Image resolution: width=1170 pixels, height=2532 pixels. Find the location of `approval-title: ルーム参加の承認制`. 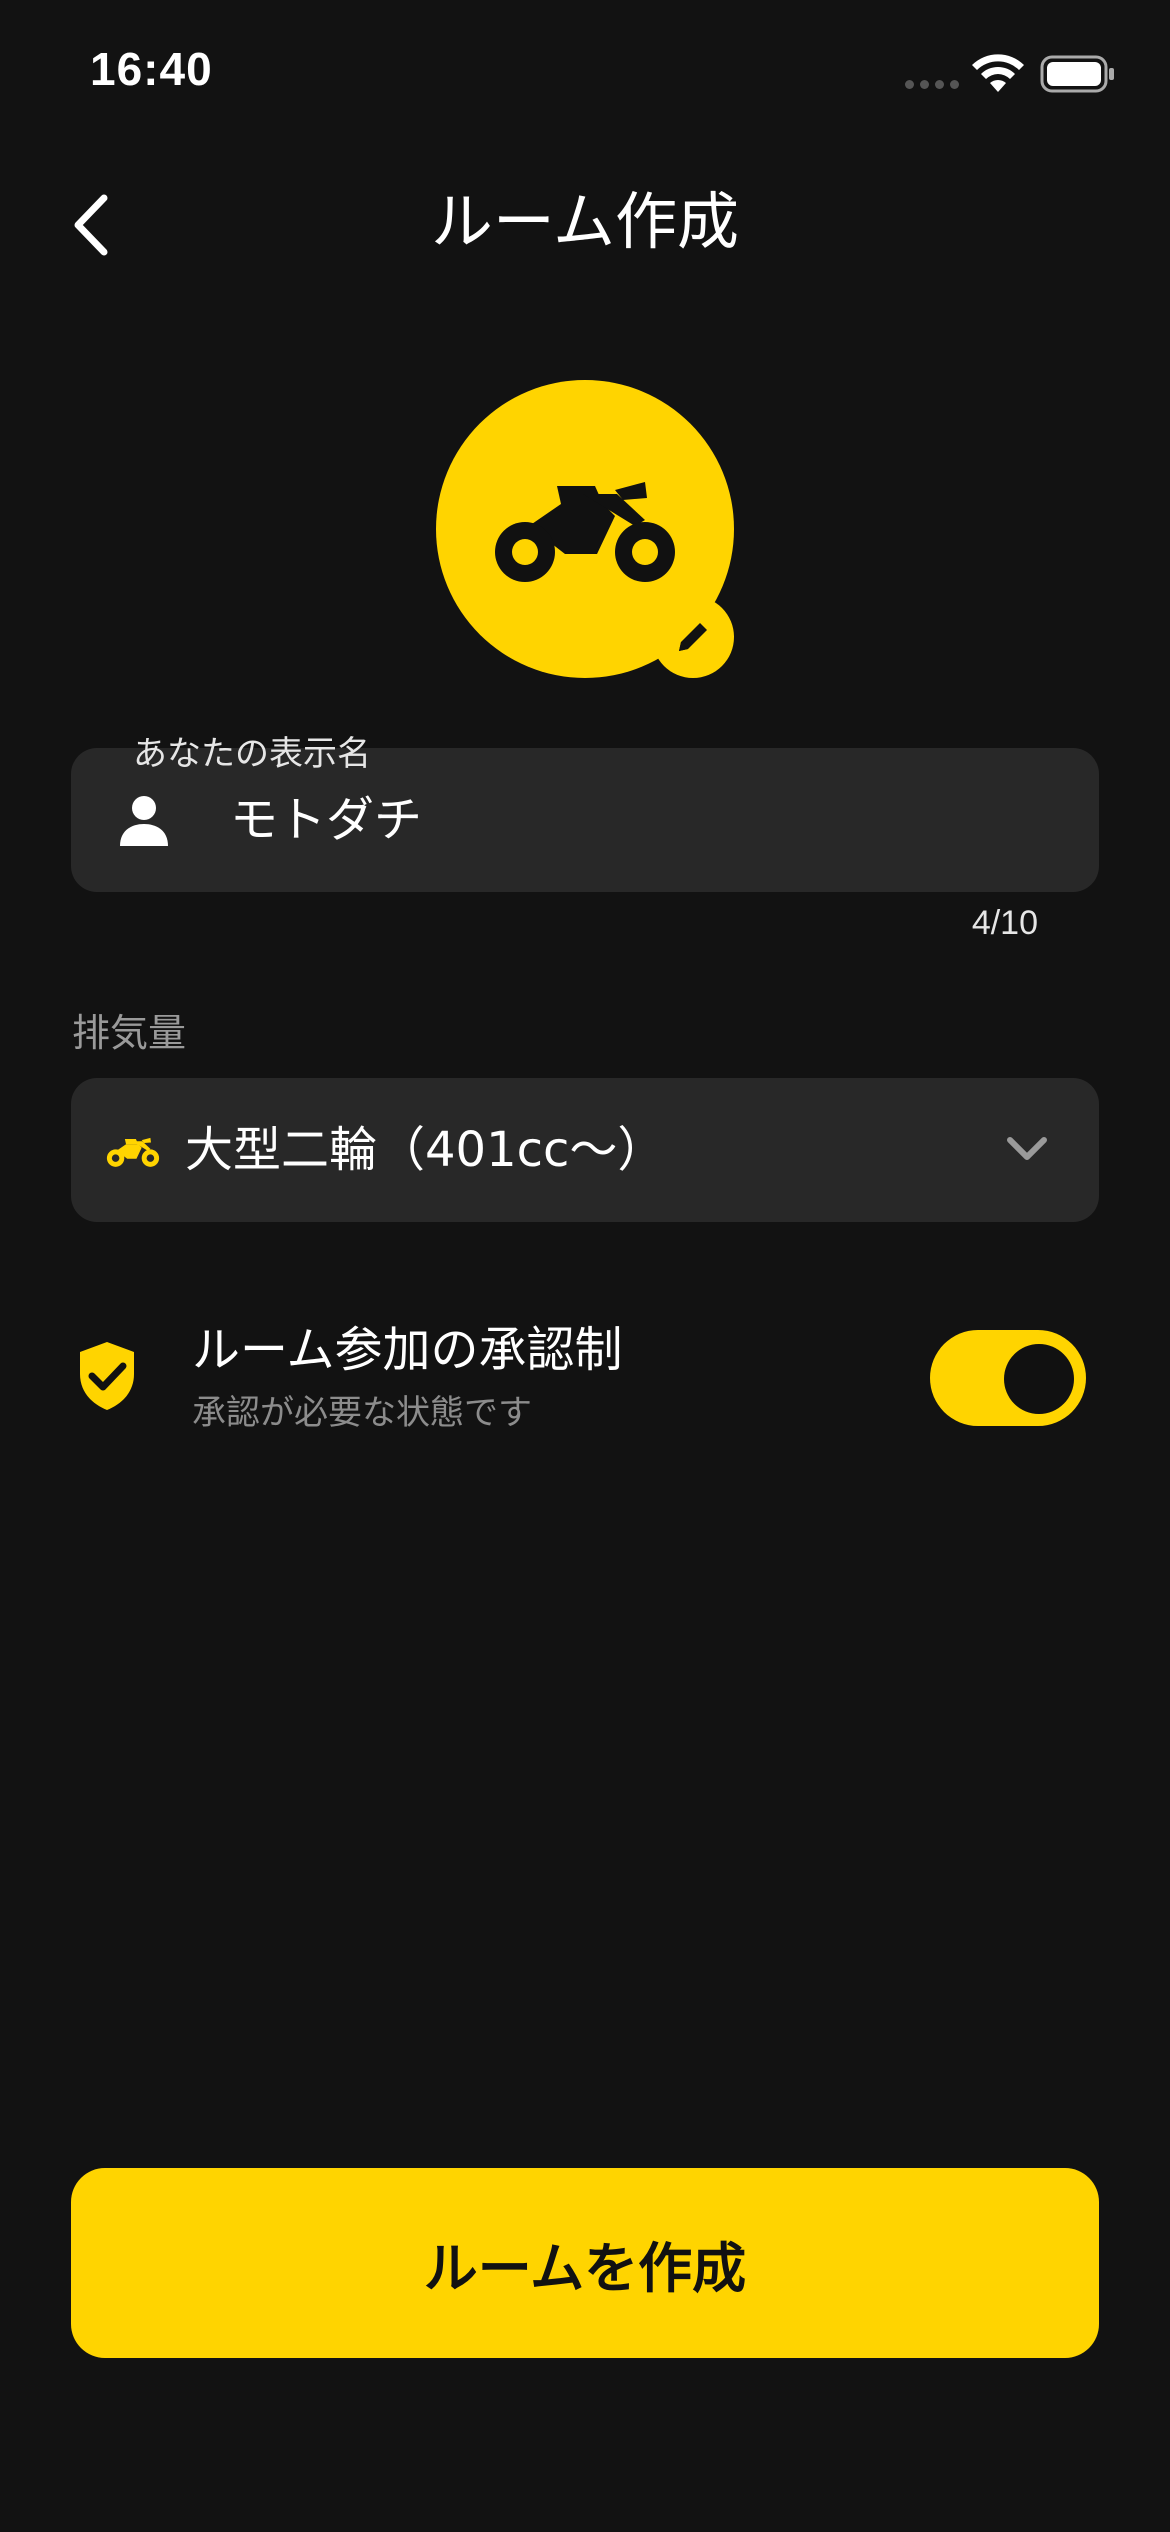

approval-title: ルーム参加の承認制 is located at coordinates (407, 1350).